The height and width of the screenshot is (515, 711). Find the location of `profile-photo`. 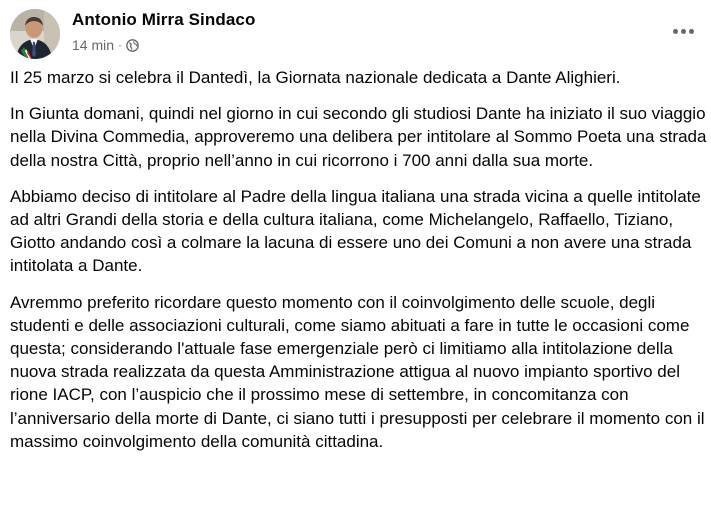

profile-photo is located at coordinates (35, 34).